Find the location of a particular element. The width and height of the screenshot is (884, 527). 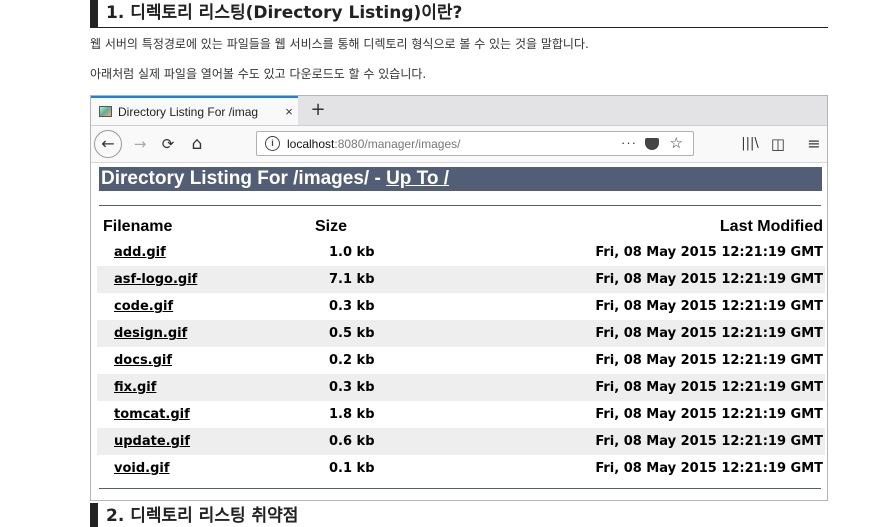

file-link: docs.gif is located at coordinates (143, 360).